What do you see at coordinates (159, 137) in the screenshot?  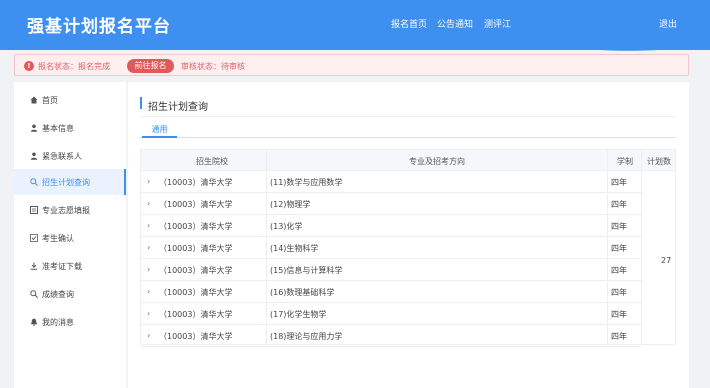 I see `tab-underline` at bounding box center [159, 137].